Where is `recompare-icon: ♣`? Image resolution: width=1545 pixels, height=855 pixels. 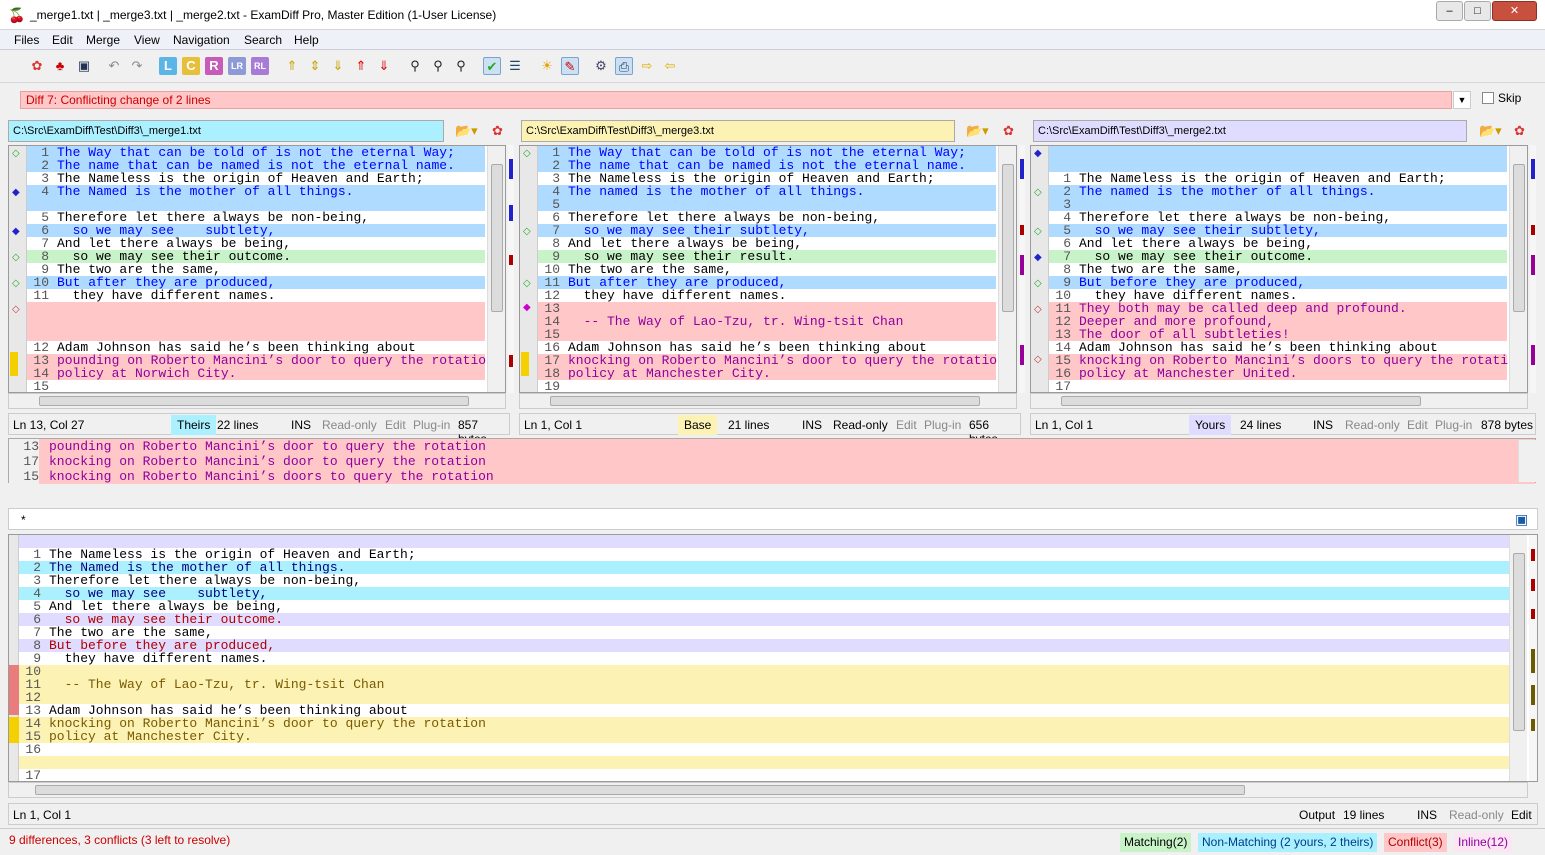 recompare-icon: ♣ is located at coordinates (60, 66).